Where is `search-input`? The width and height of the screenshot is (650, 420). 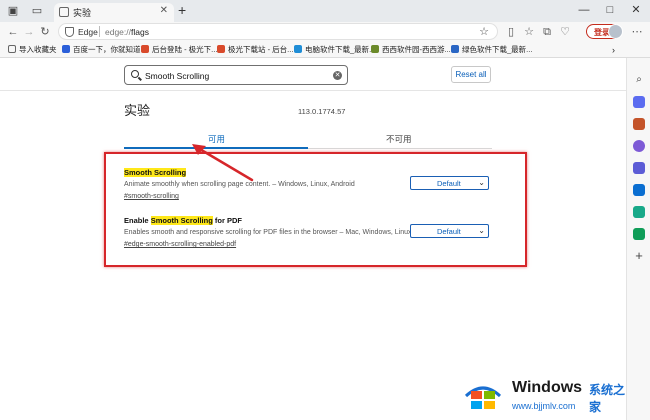
search-input is located at coordinates (235, 75).